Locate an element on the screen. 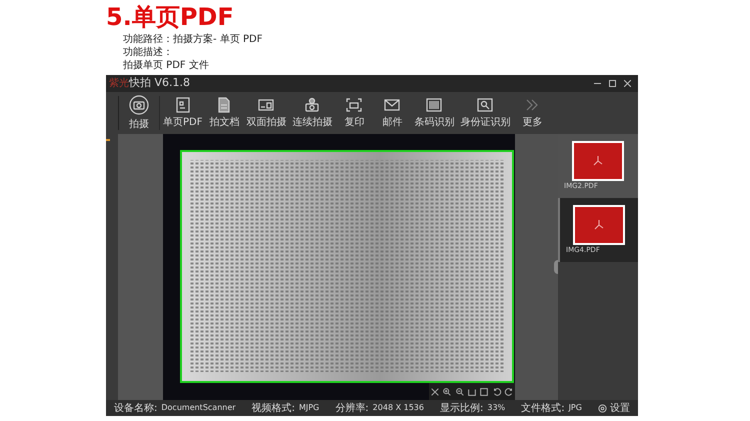 This screenshot has width=750, height=421. toolbar-button: 更多 is located at coordinates (532, 113).